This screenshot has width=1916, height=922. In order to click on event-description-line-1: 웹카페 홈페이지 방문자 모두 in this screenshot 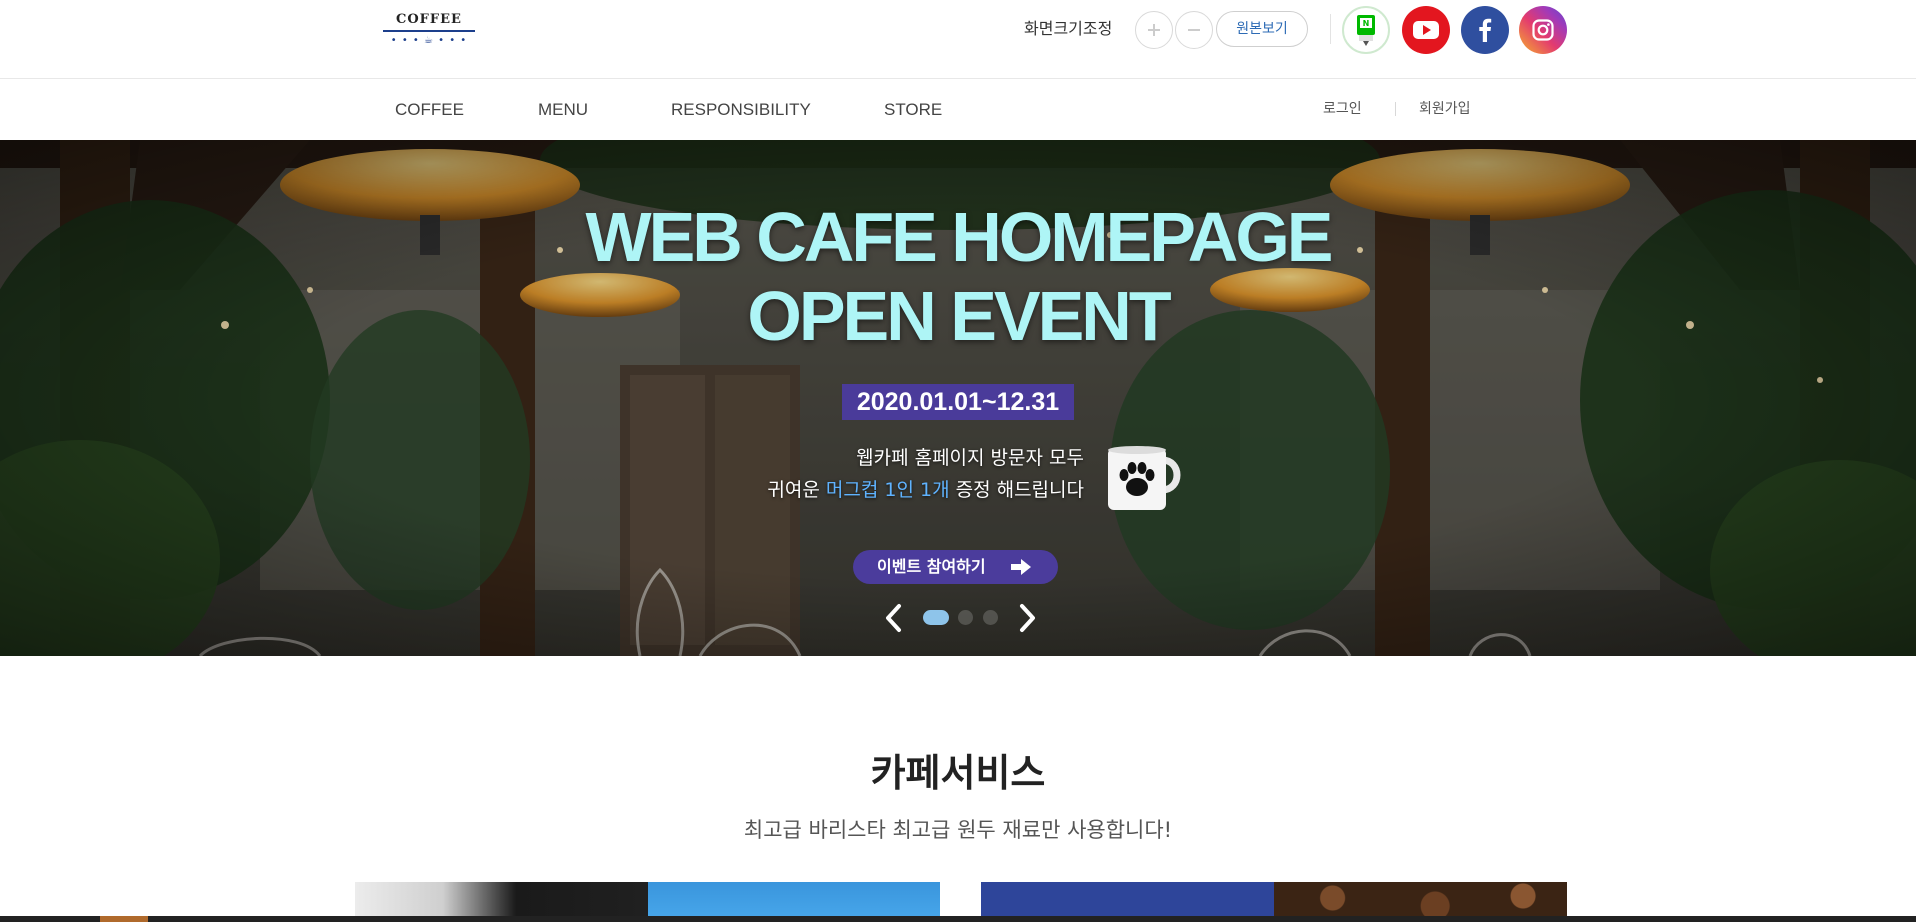, I will do `click(970, 458)`.